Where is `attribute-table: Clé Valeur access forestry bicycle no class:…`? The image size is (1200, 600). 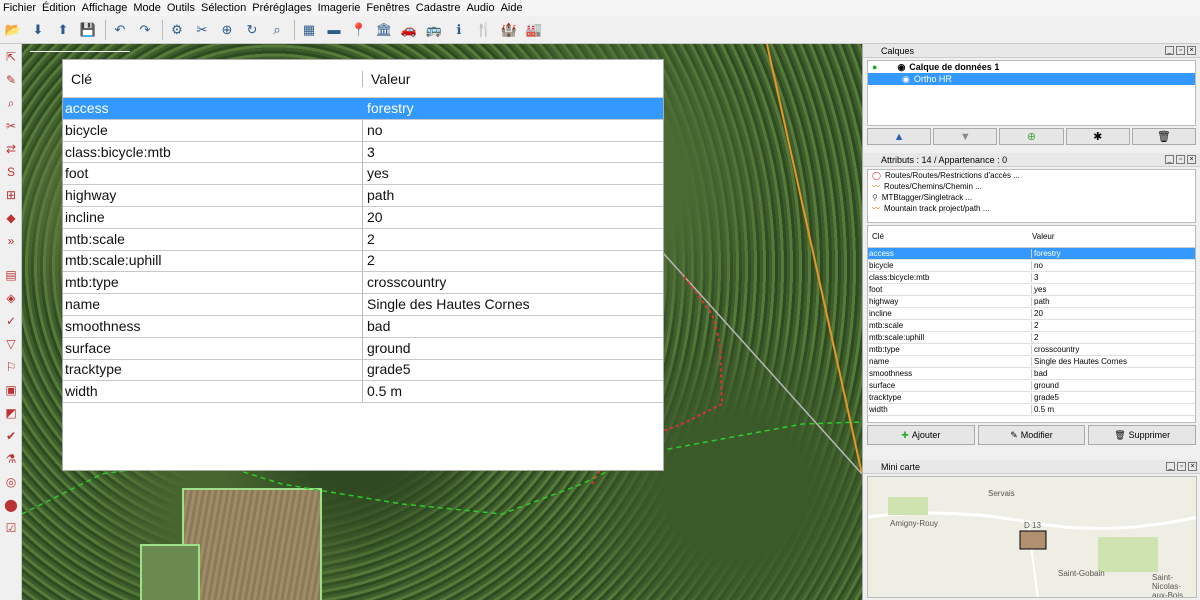
attribute-table: Clé Valeur access forestry bicycle no class:… is located at coordinates (1031, 324).